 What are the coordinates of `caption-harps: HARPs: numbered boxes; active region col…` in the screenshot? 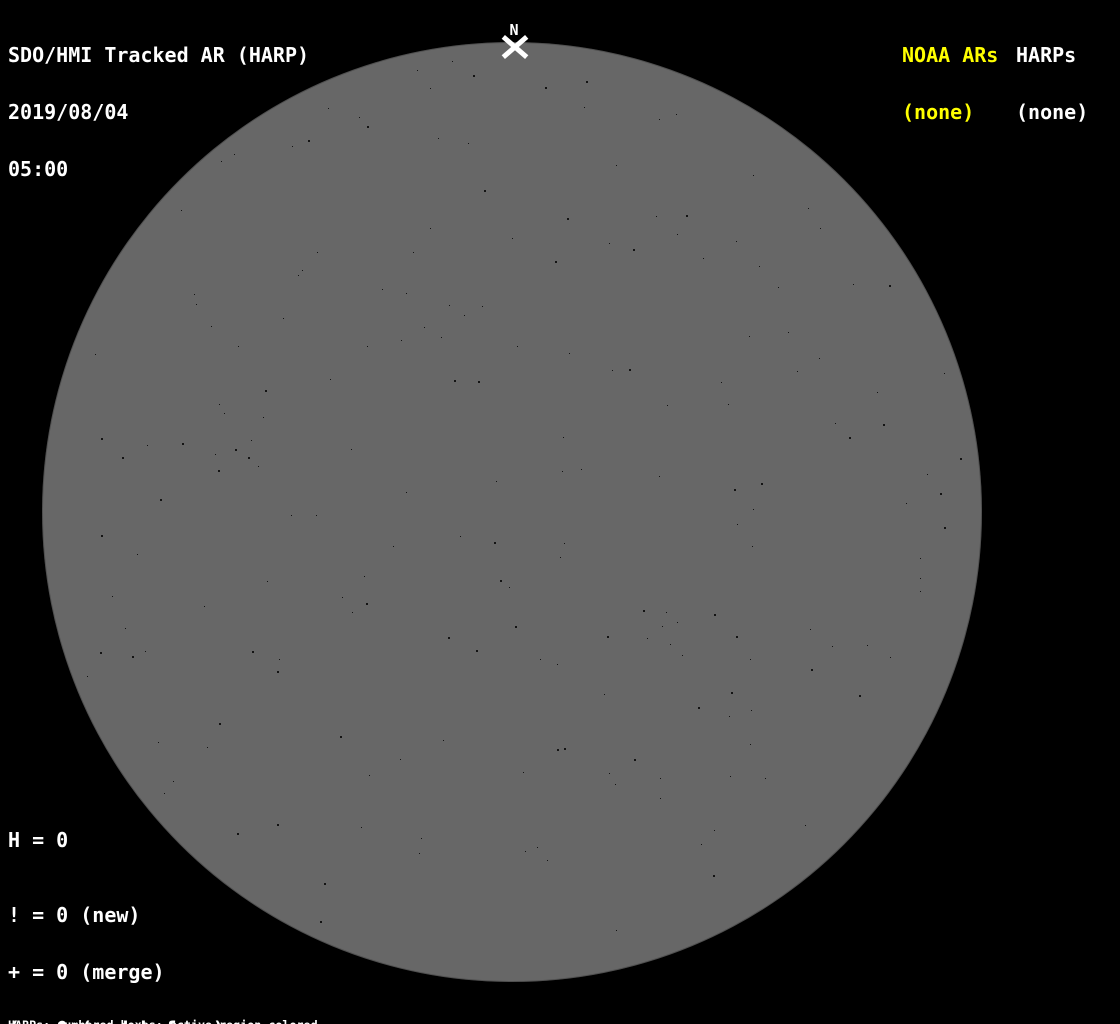 It's located at (212, 1021).